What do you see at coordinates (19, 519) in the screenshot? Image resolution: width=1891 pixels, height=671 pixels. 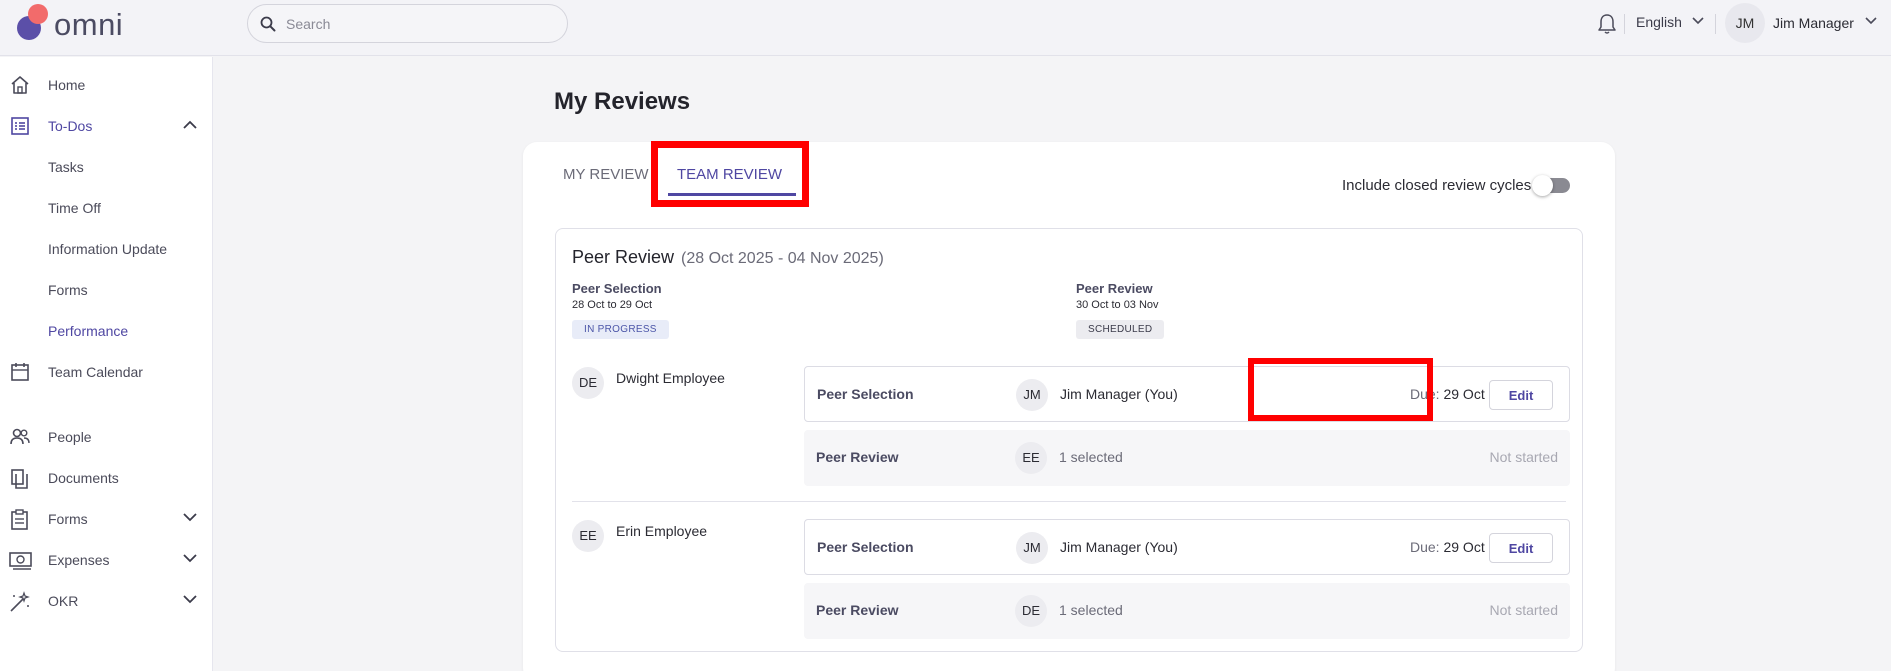 I see `form-icon` at bounding box center [19, 519].